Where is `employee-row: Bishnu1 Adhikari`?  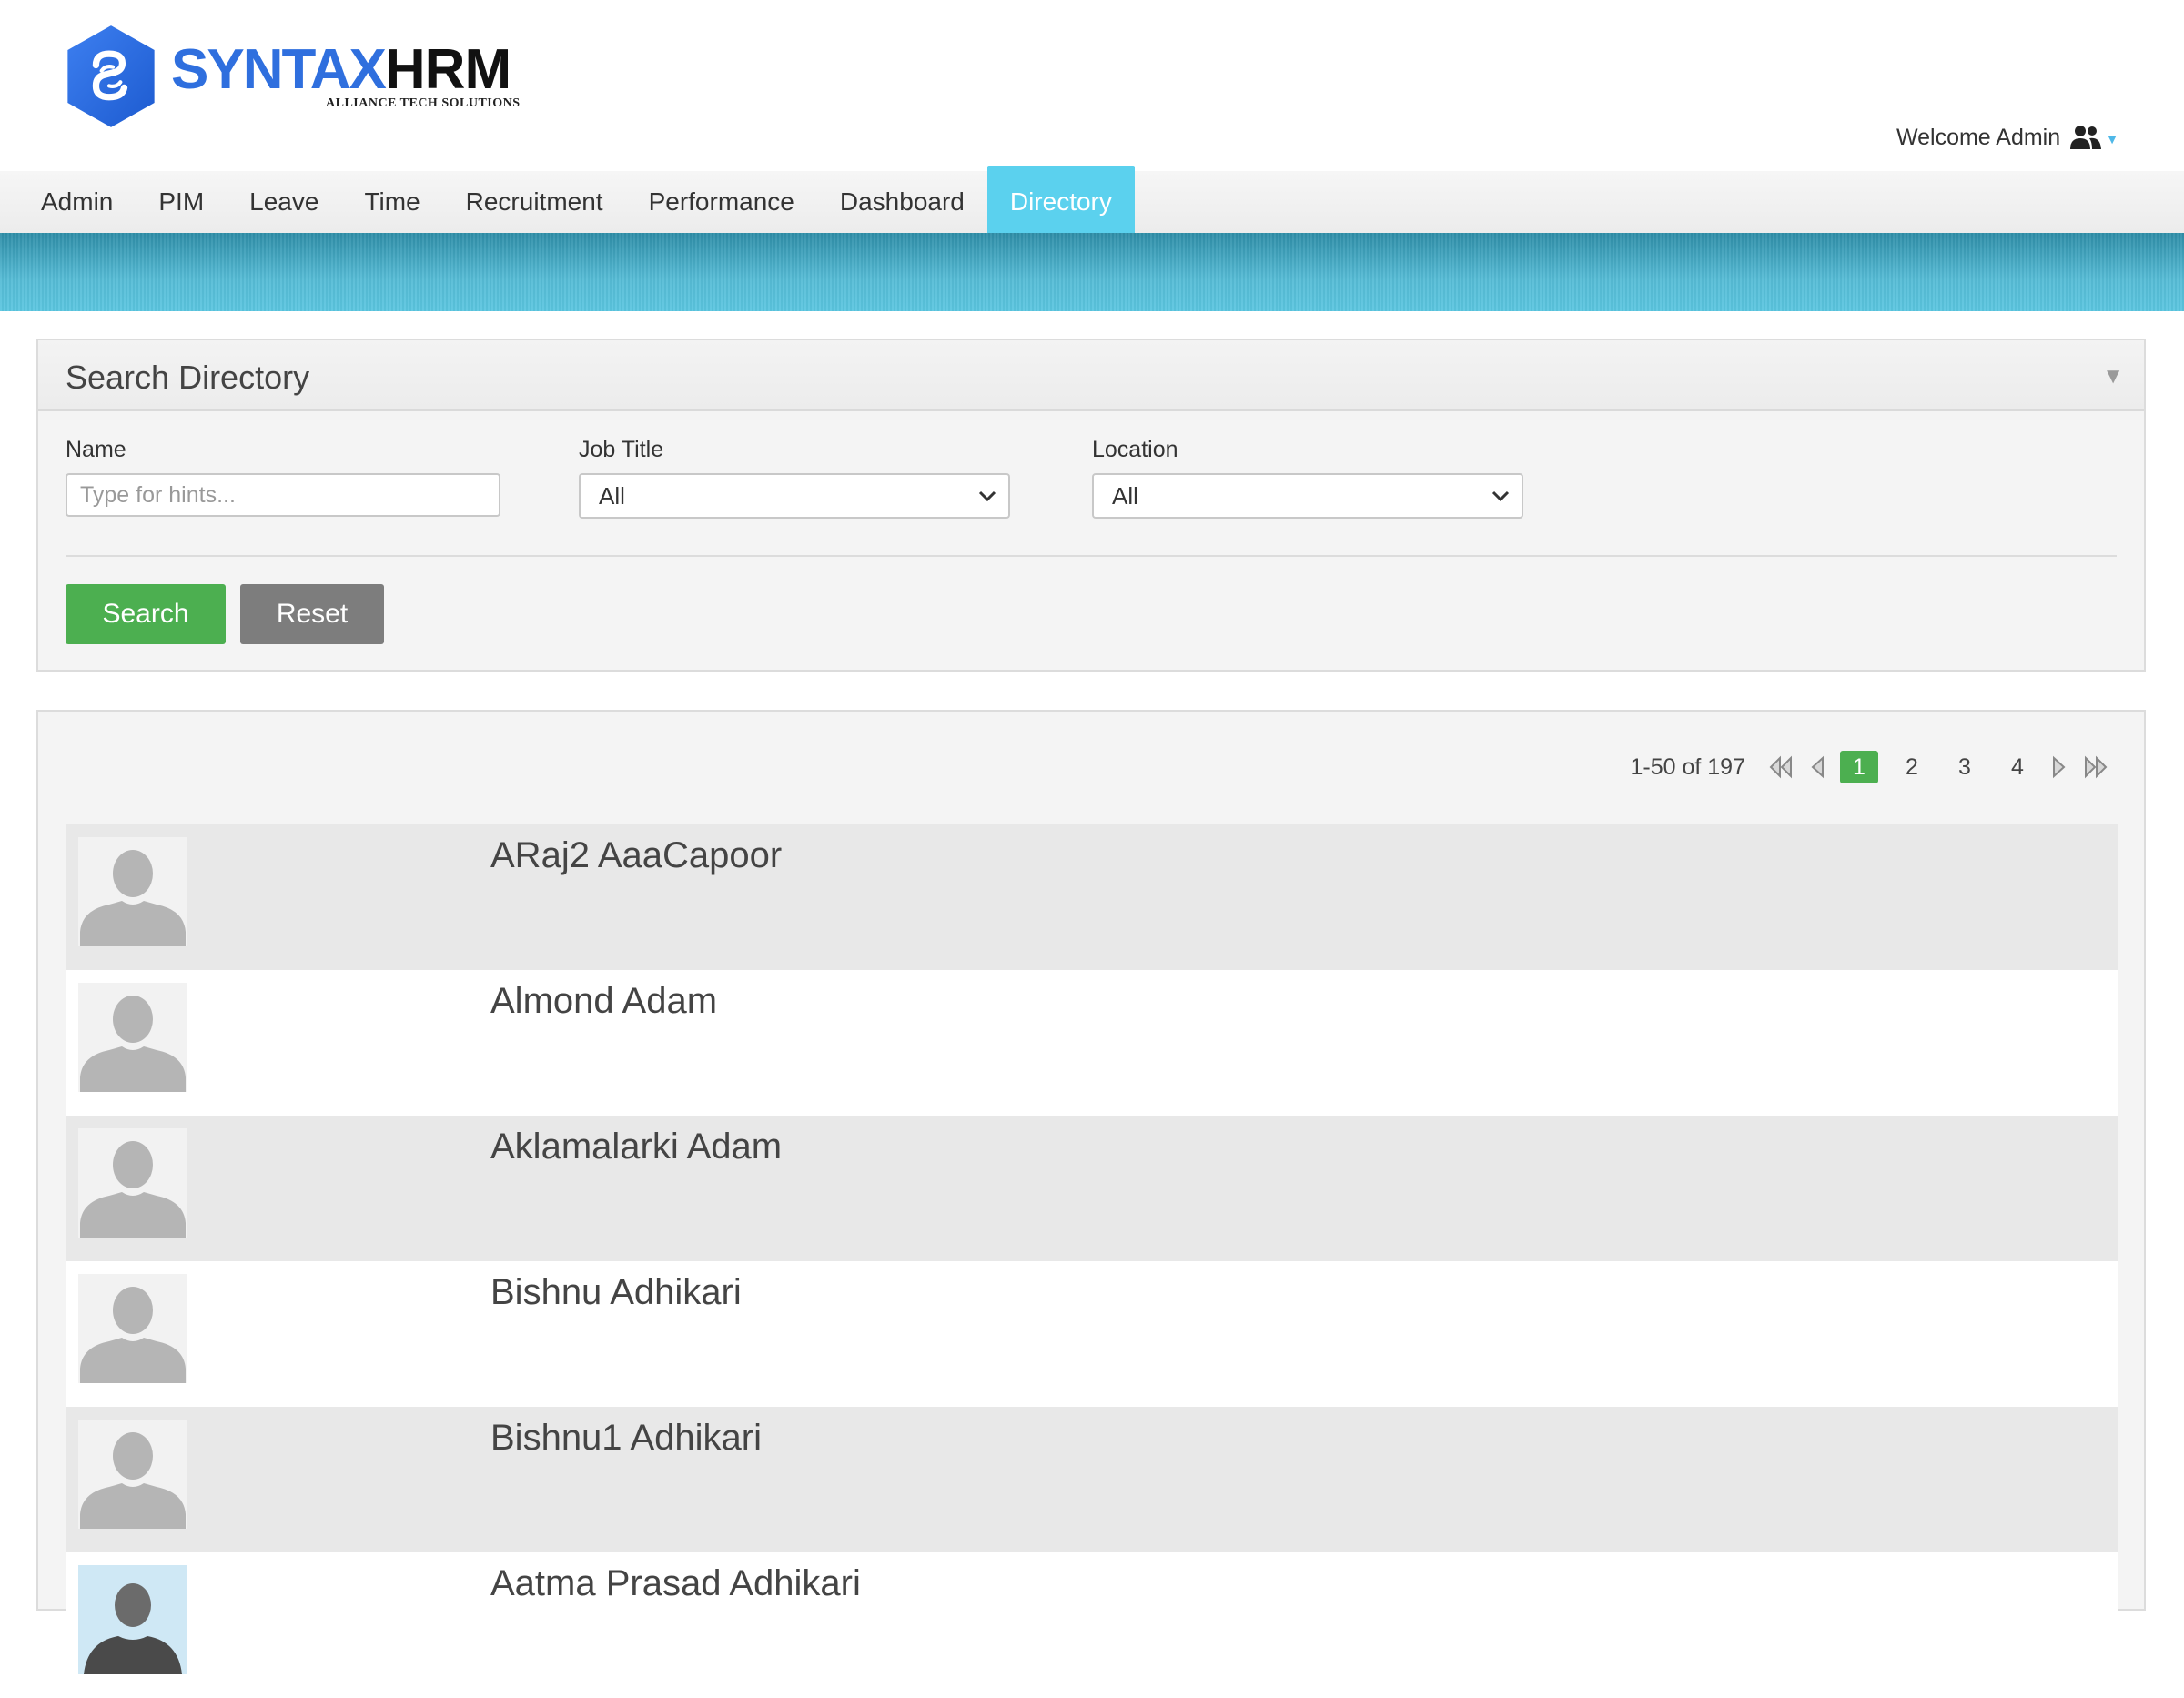
employee-row: Bishnu1 Adhikari is located at coordinates (1092, 1479).